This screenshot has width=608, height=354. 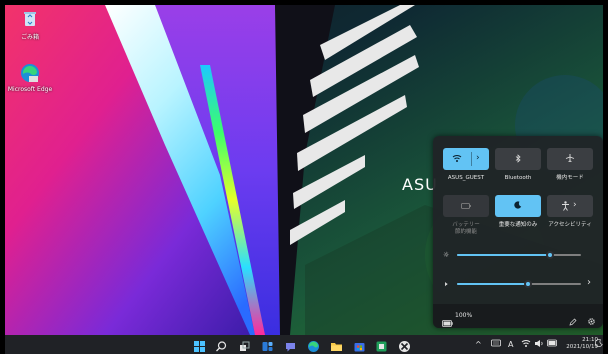 What do you see at coordinates (448, 284) in the screenshot?
I see `speaker-icon: 🕨` at bounding box center [448, 284].